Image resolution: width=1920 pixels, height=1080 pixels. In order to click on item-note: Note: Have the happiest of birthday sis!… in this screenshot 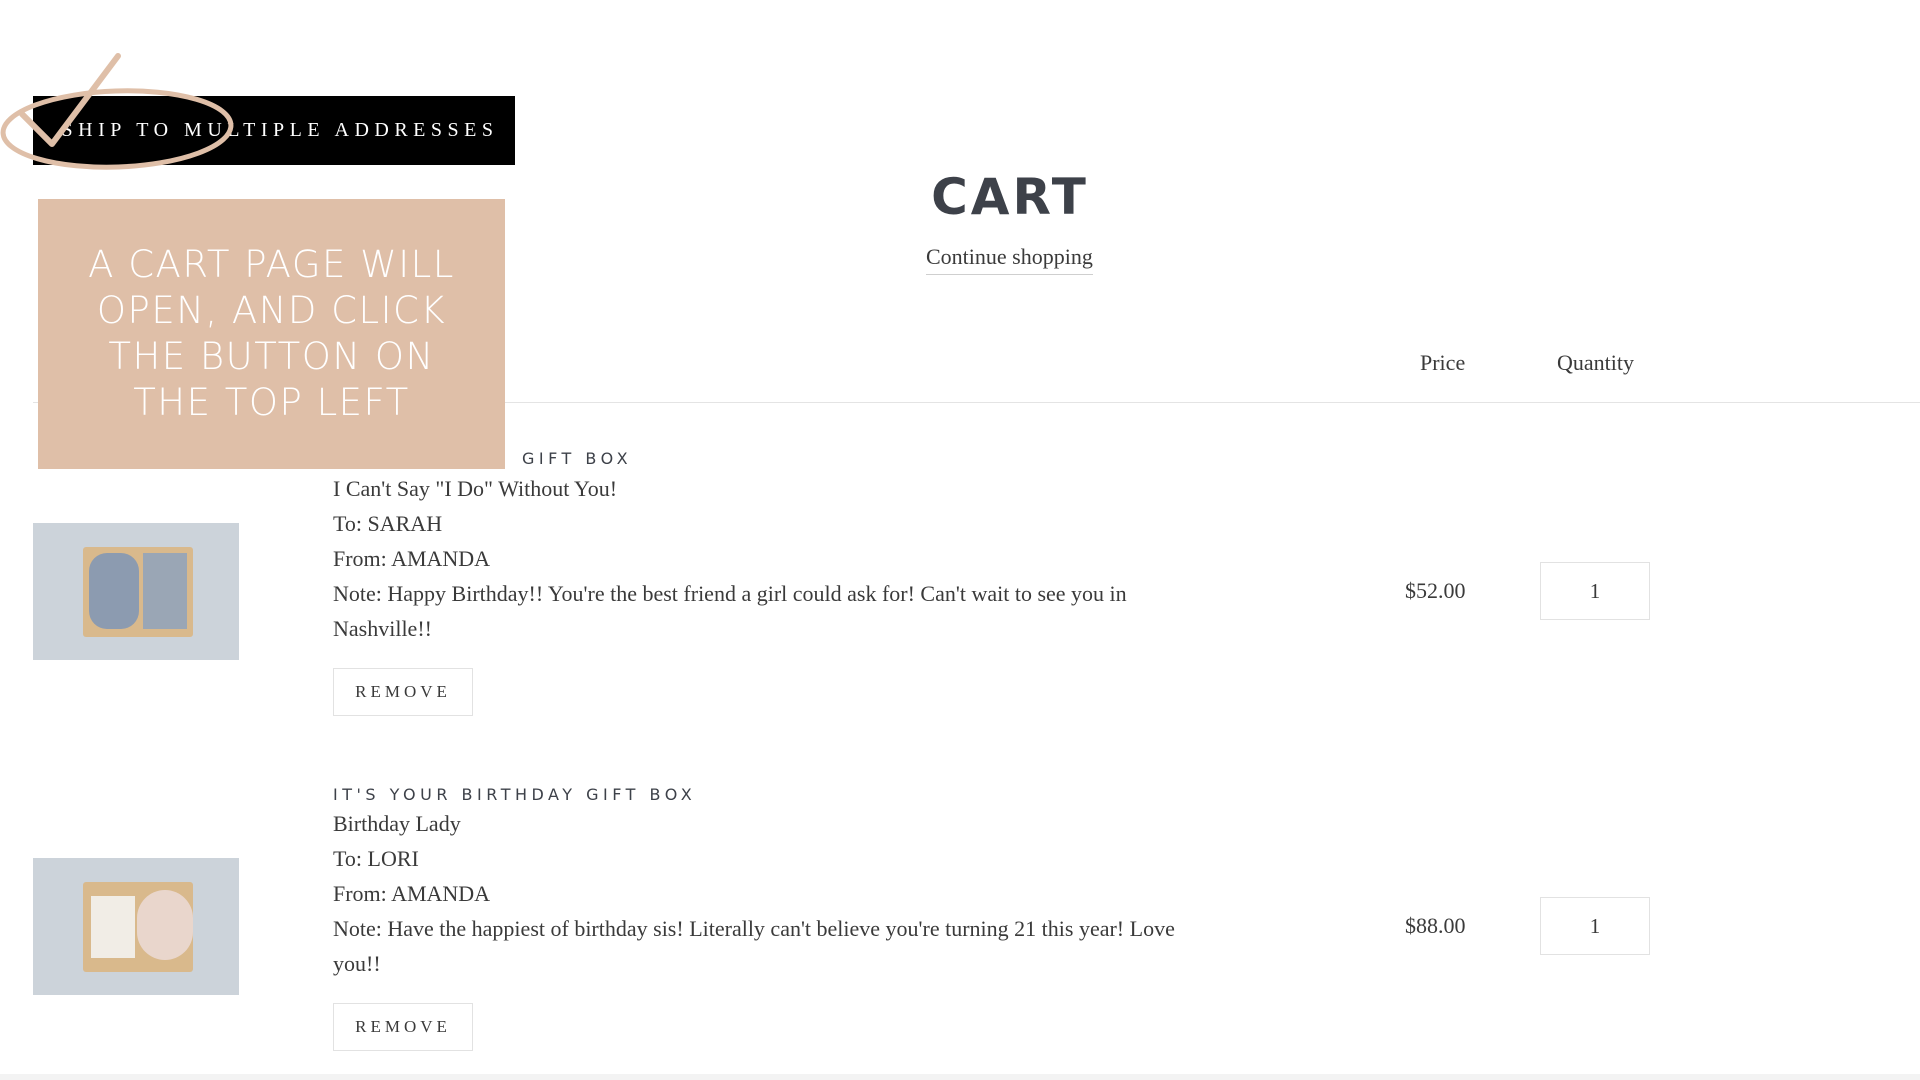, I will do `click(754, 946)`.